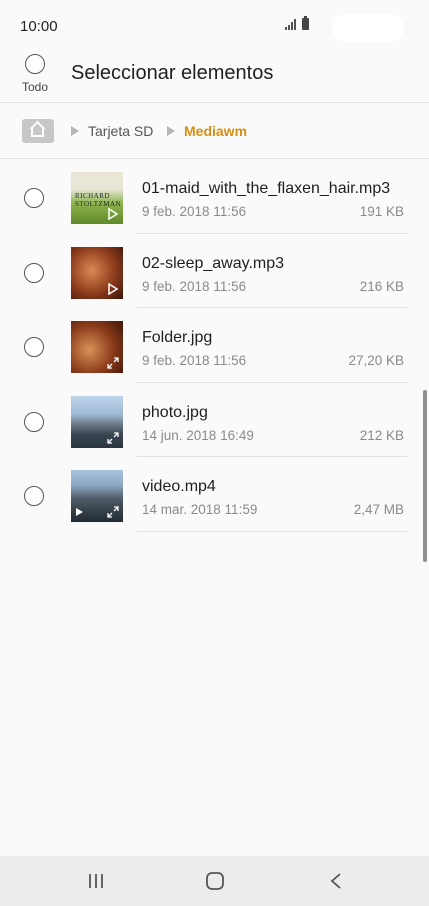 The height and width of the screenshot is (906, 429). Describe the element at coordinates (39, 26) in the screenshot. I see `status-time: 10:00` at that location.